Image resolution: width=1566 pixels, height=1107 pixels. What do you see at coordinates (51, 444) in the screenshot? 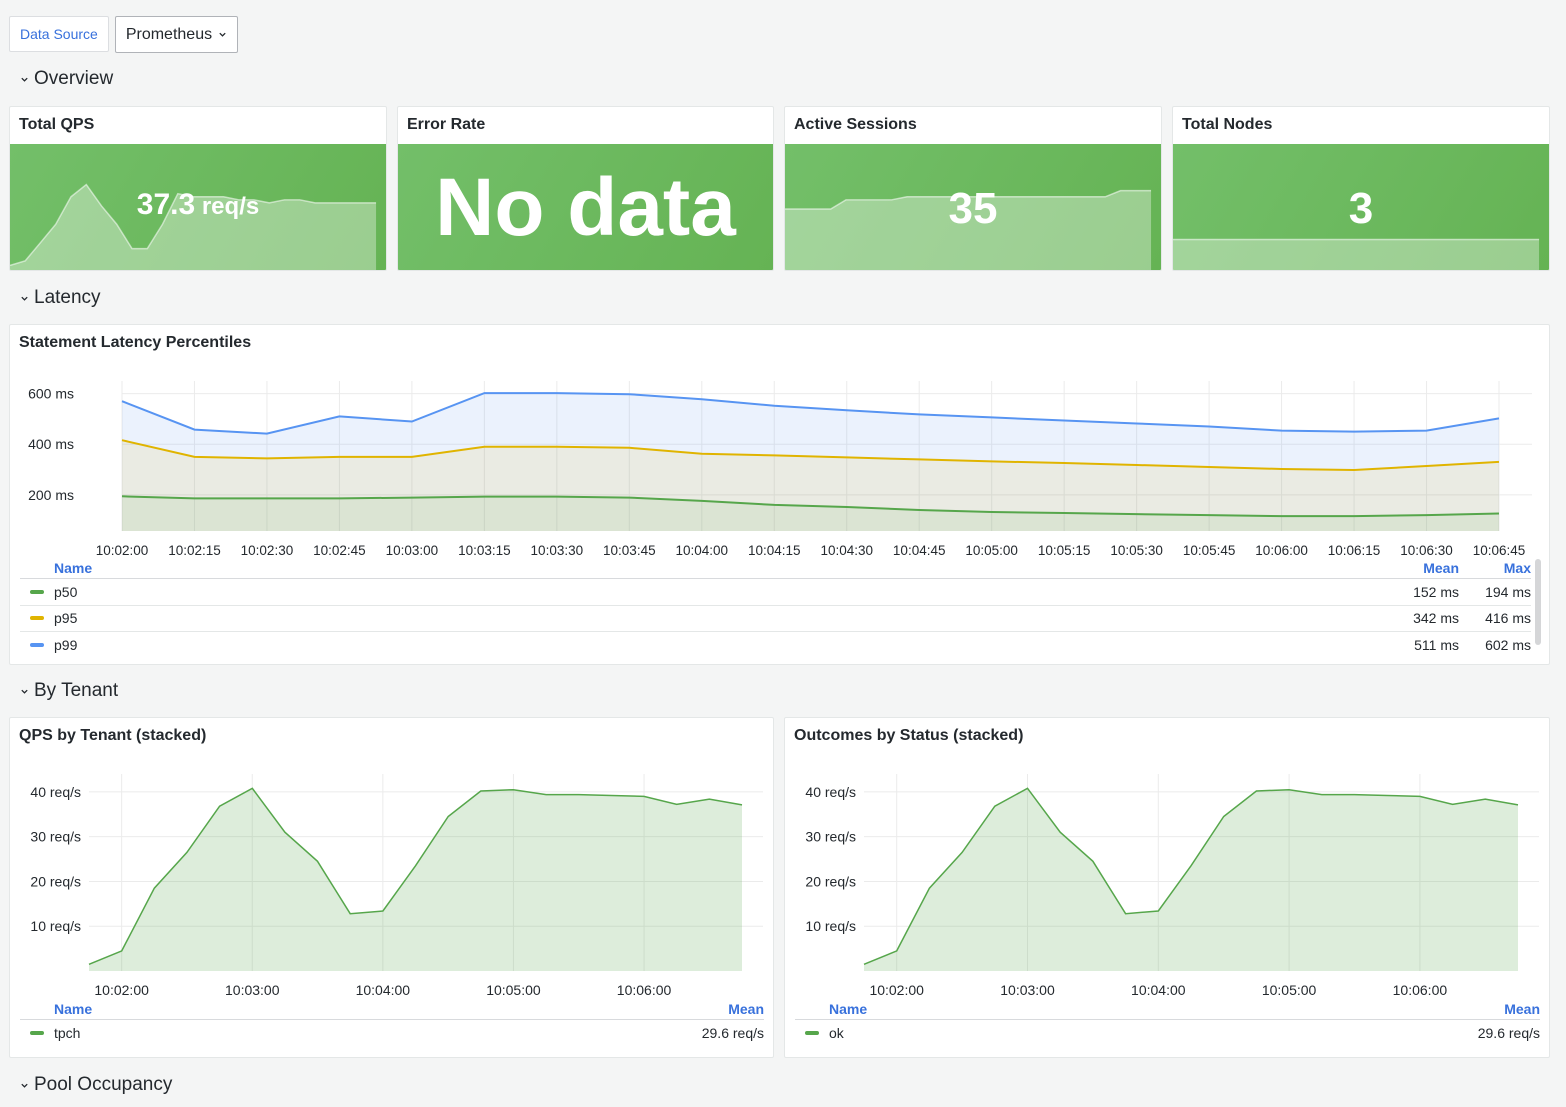
I see `y-tick-label: 400 ms` at bounding box center [51, 444].